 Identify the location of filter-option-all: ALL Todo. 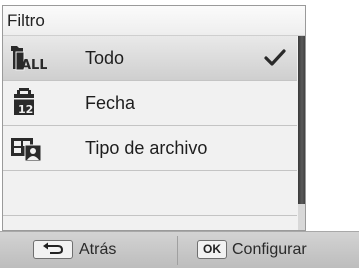
(150, 58).